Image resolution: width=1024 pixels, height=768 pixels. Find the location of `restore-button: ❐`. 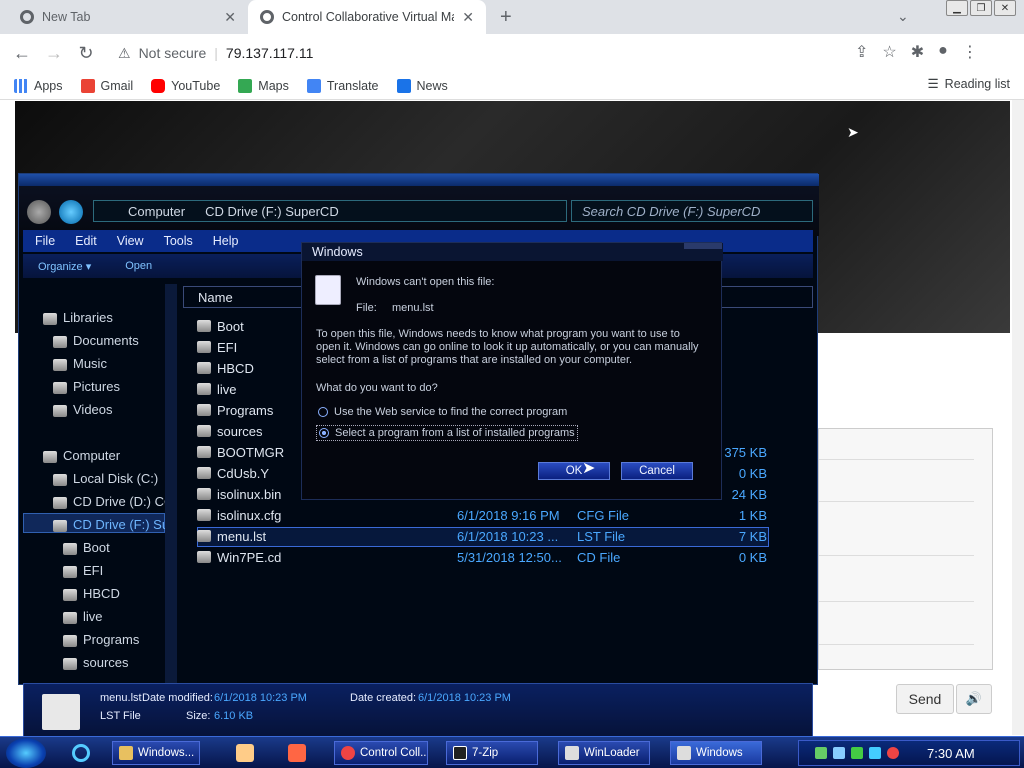

restore-button: ❐ is located at coordinates (981, 8).